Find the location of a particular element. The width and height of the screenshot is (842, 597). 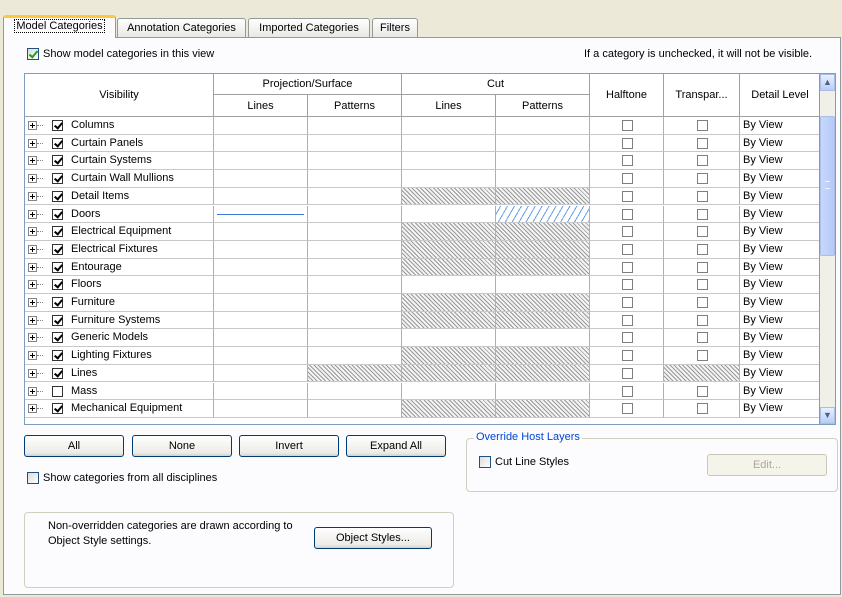

scroll-down-button: ▼ is located at coordinates (827, 415).